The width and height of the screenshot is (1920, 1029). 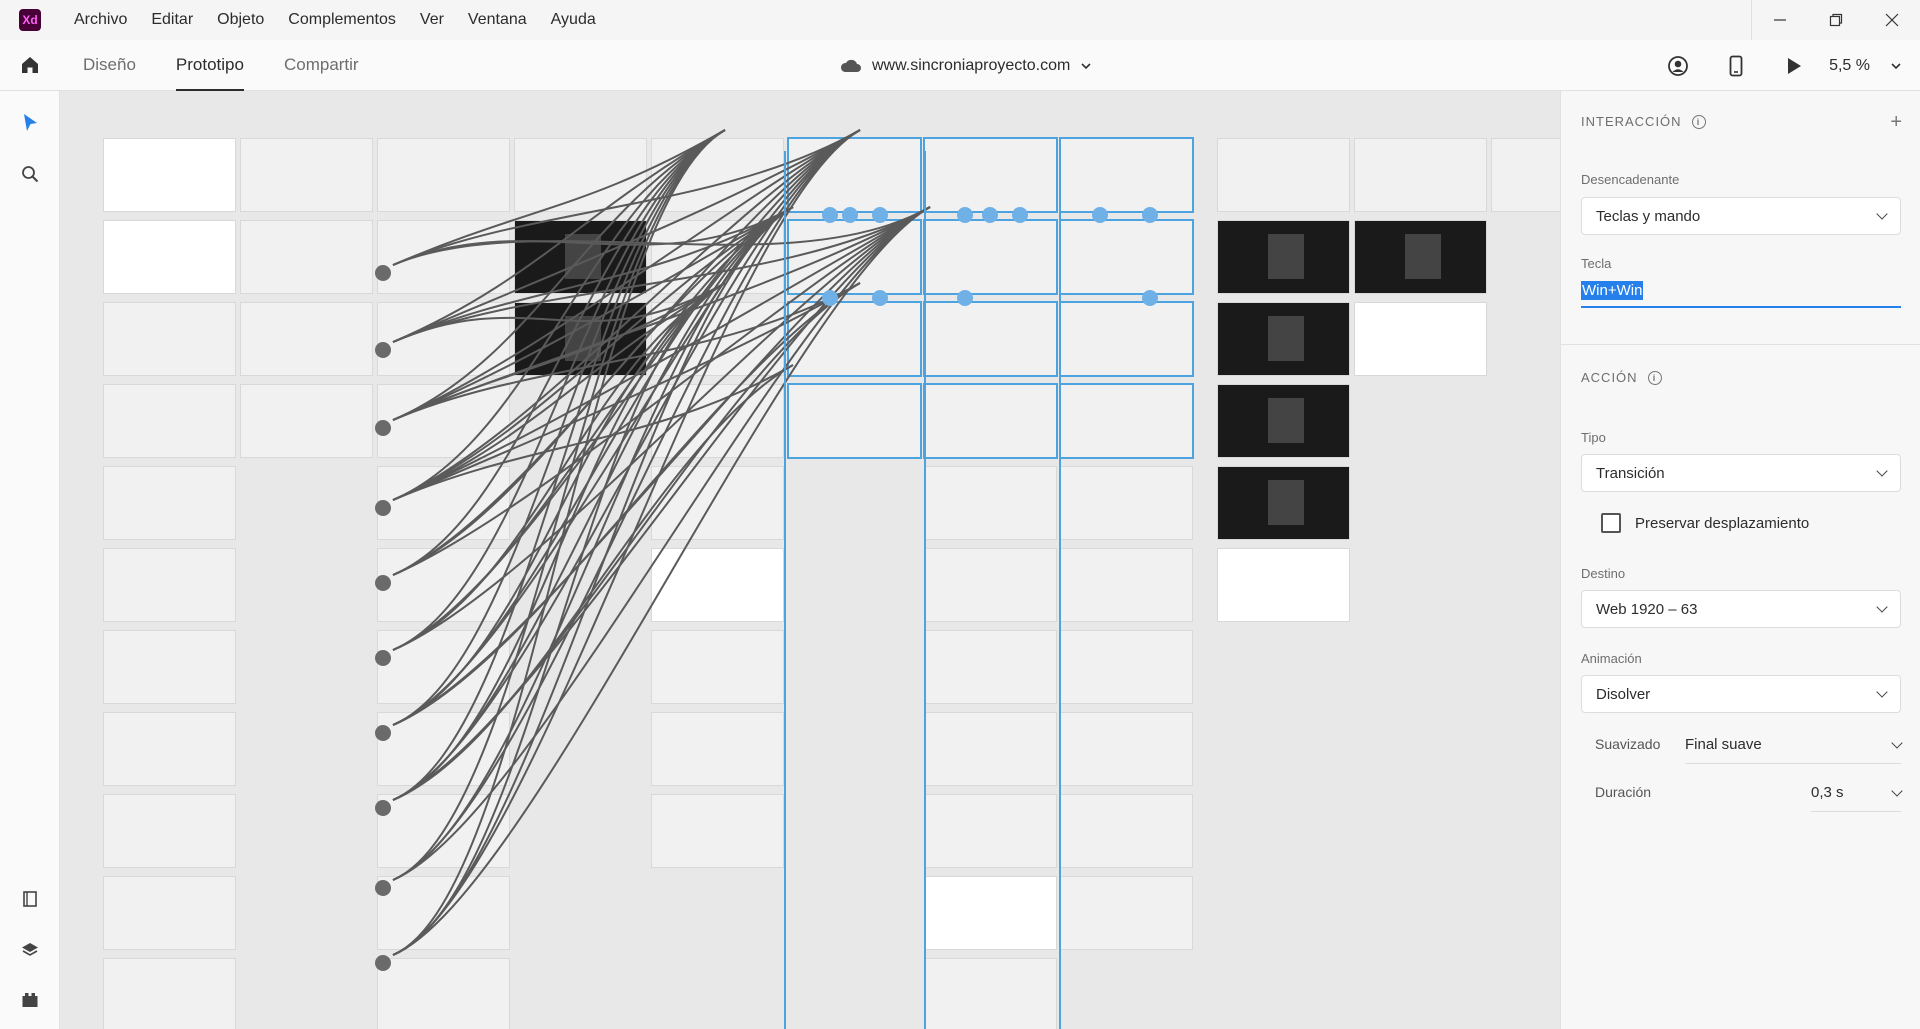 What do you see at coordinates (1741, 694) in the screenshot?
I see `animation-dropdown: Disolver` at bounding box center [1741, 694].